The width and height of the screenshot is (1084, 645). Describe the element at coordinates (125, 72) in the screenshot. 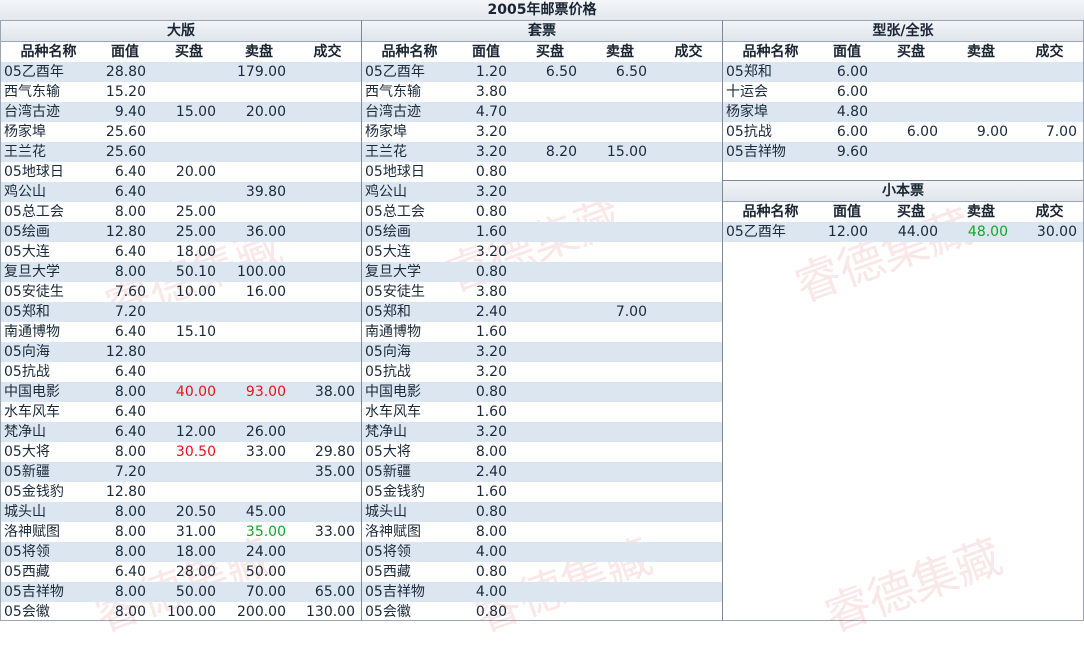

I see `cell-face-value: 28.80` at that location.